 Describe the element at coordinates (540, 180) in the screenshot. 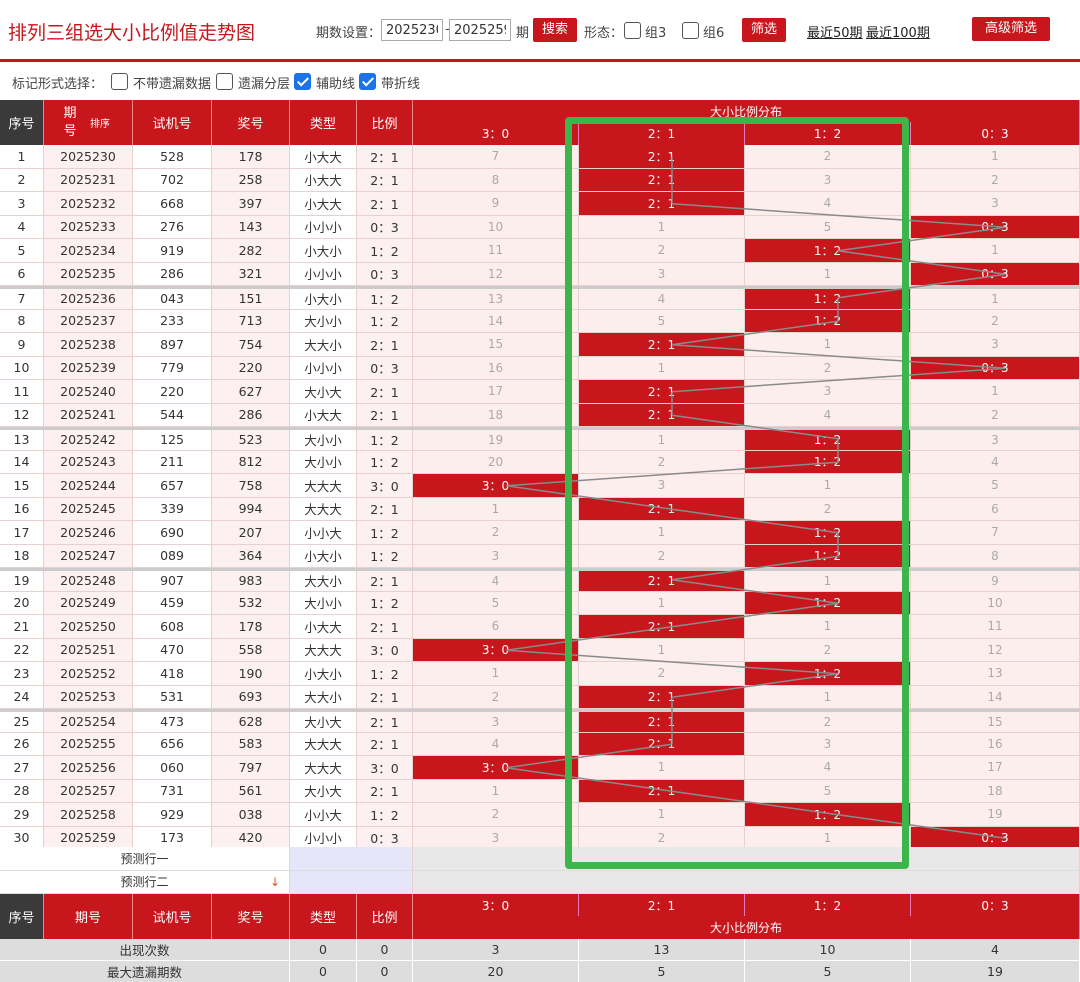

I see `table-row: 2 2025231 702 258 小大大 2：1 8 2：1 3 2` at that location.